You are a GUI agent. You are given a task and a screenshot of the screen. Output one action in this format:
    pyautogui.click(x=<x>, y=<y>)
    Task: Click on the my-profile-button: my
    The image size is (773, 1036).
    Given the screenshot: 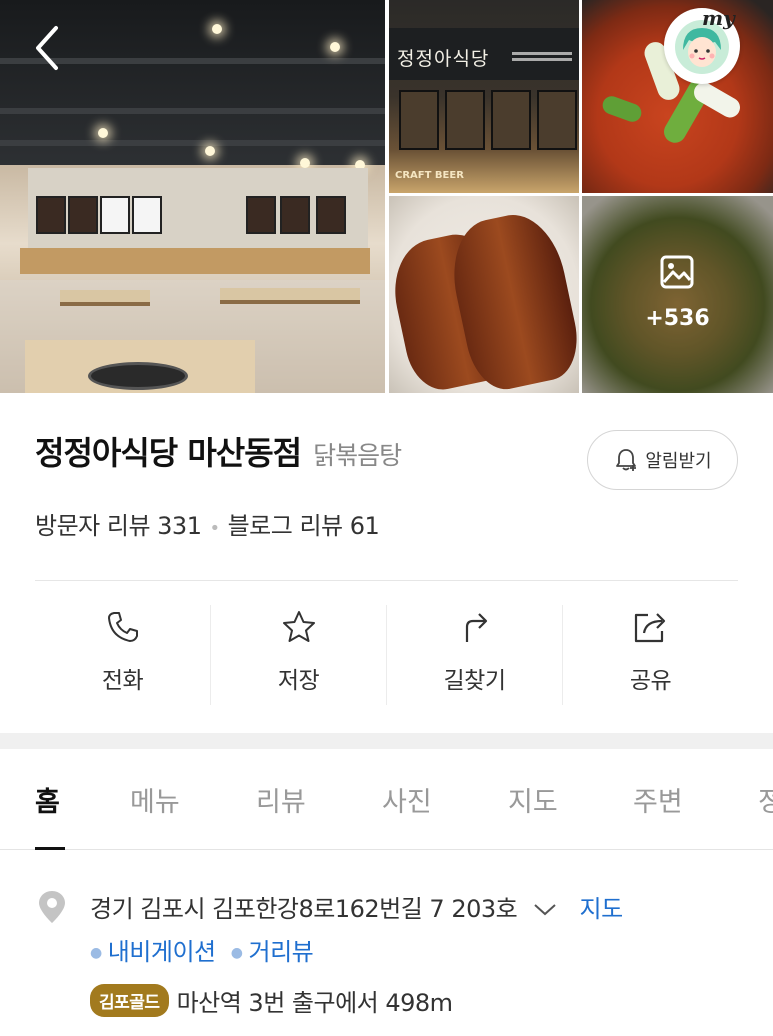 What is the action you would take?
    pyautogui.click(x=702, y=45)
    